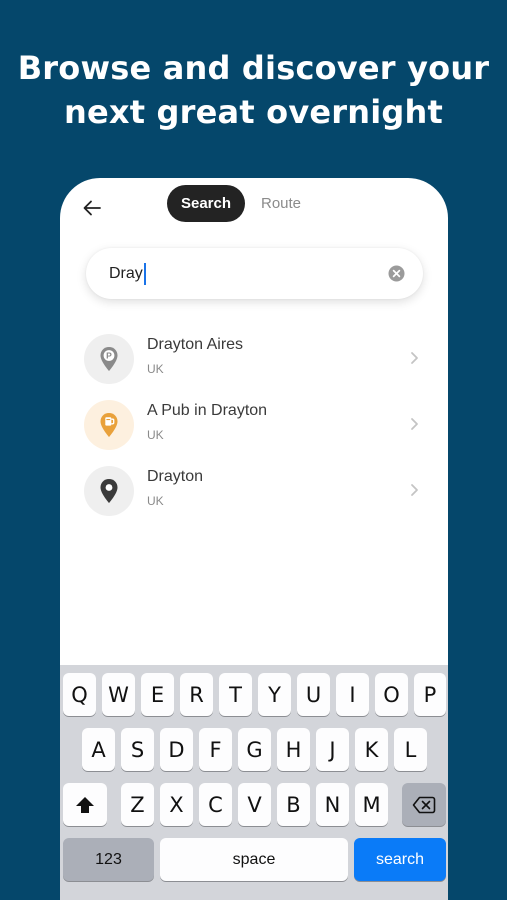  I want to click on shift-arrow-icon, so click(85, 804).